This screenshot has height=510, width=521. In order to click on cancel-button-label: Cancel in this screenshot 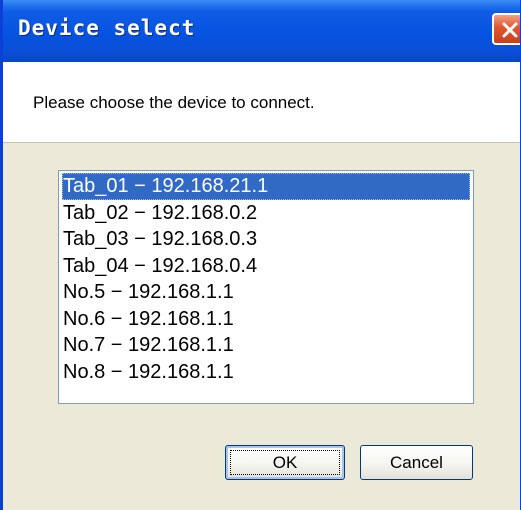, I will do `click(416, 462)`.